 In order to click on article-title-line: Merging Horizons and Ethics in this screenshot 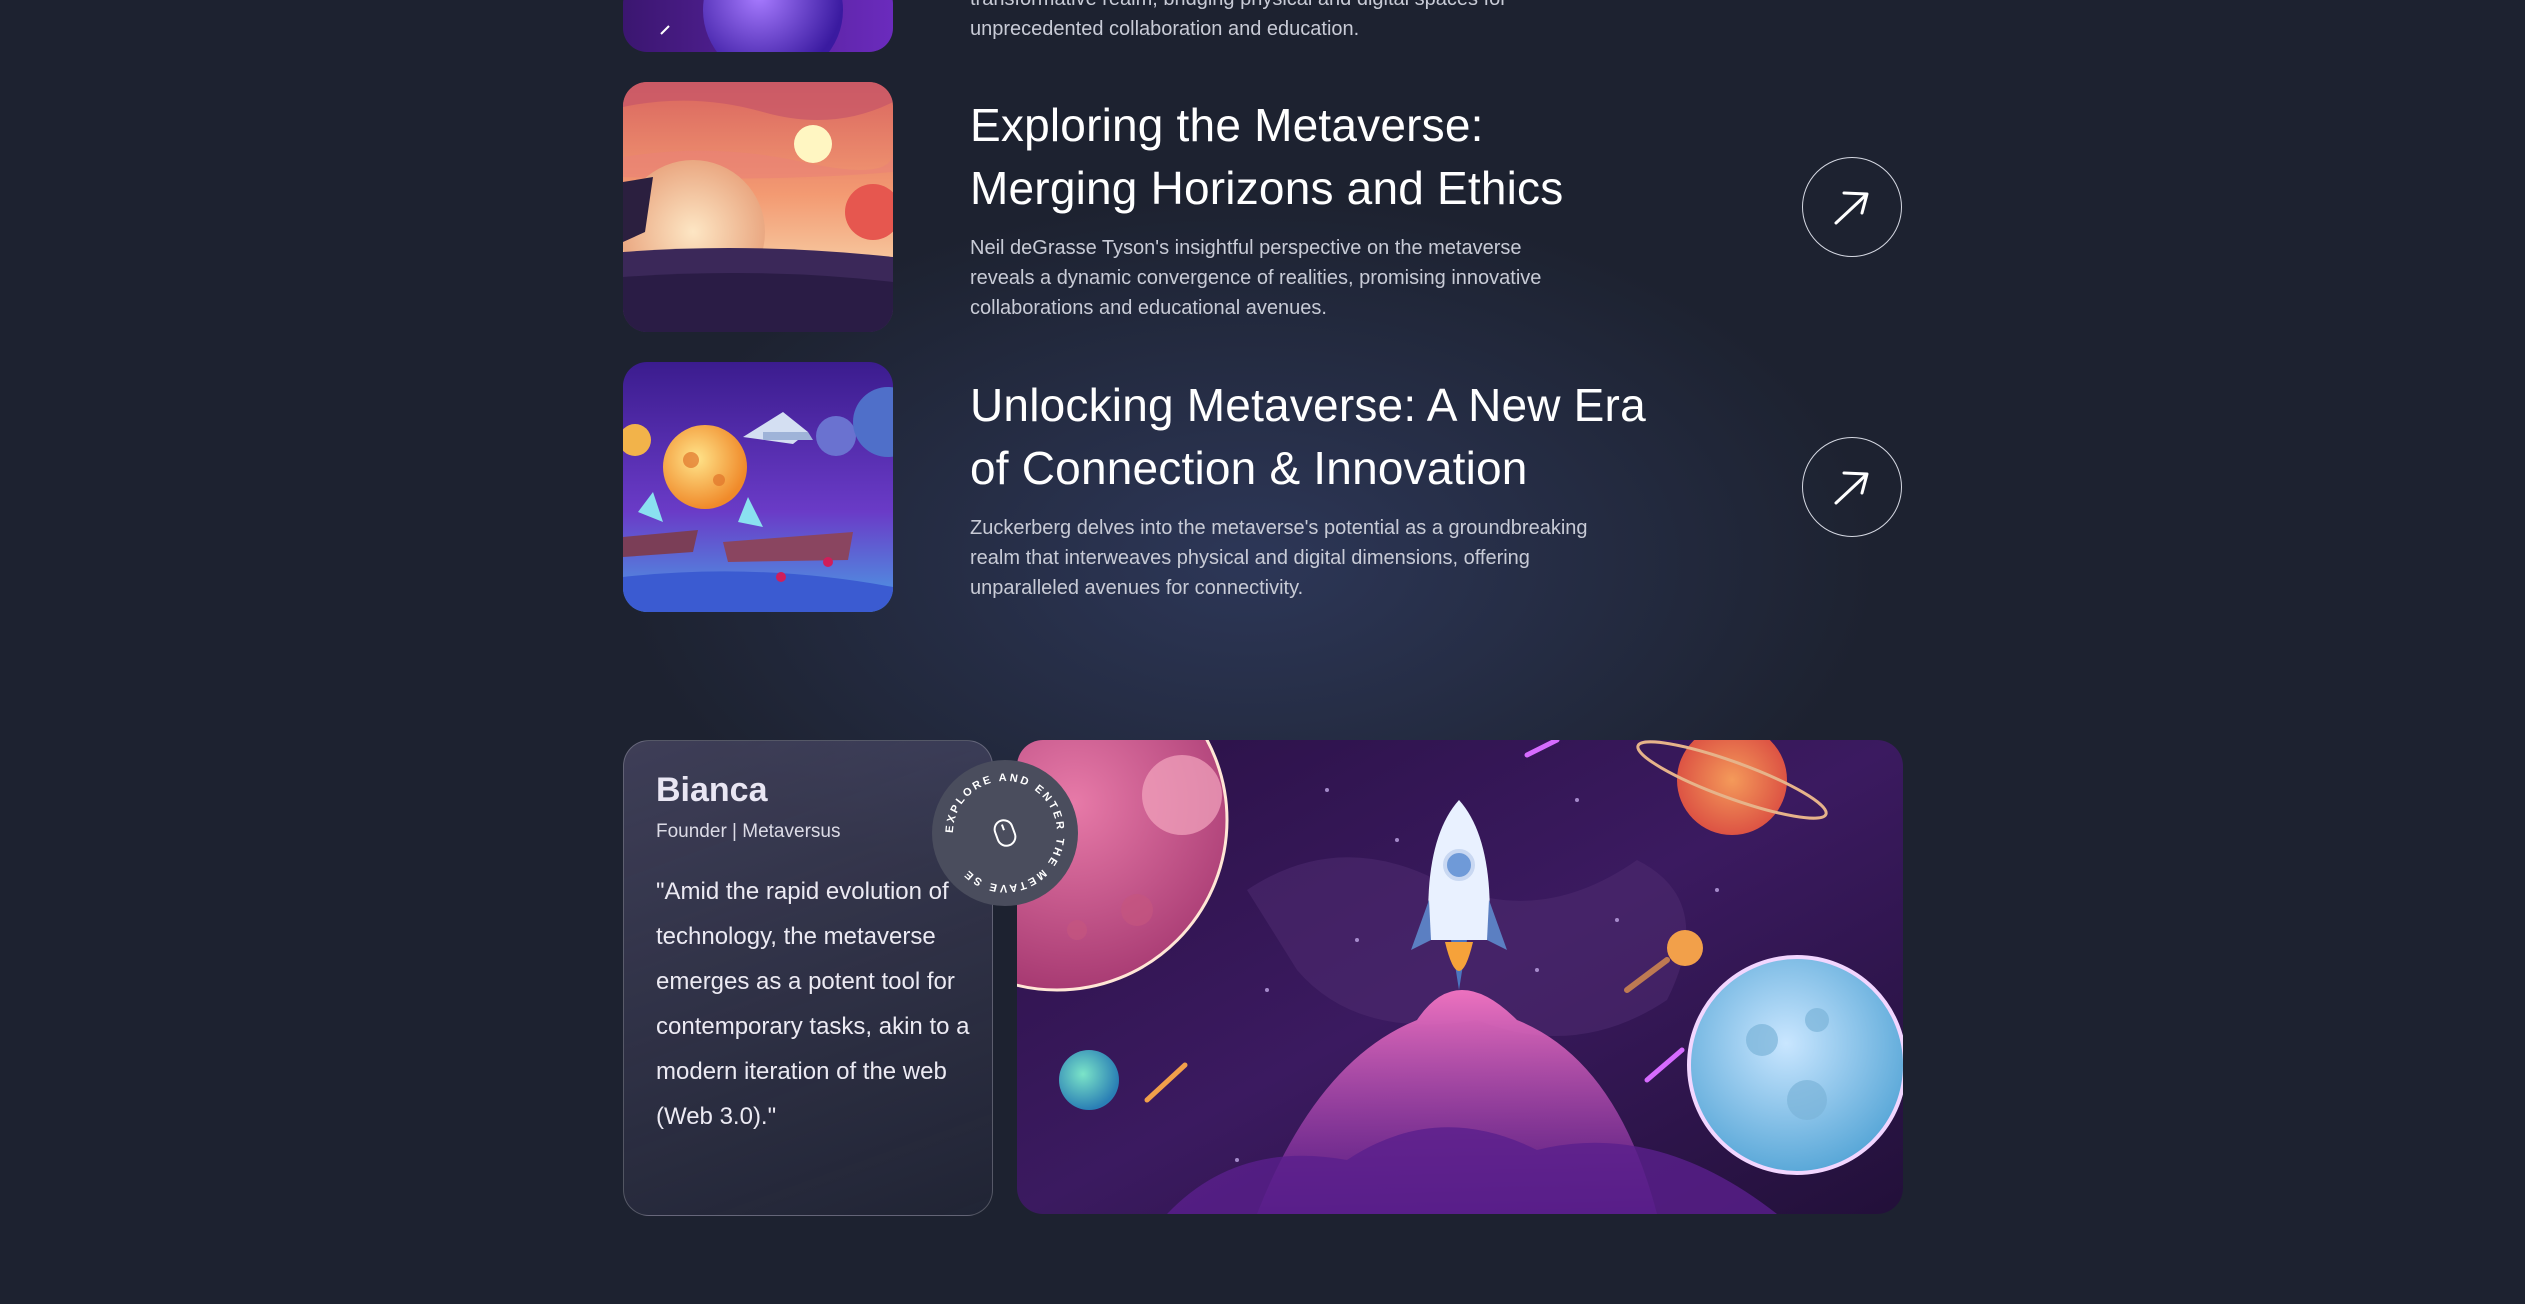, I will do `click(1267, 188)`.